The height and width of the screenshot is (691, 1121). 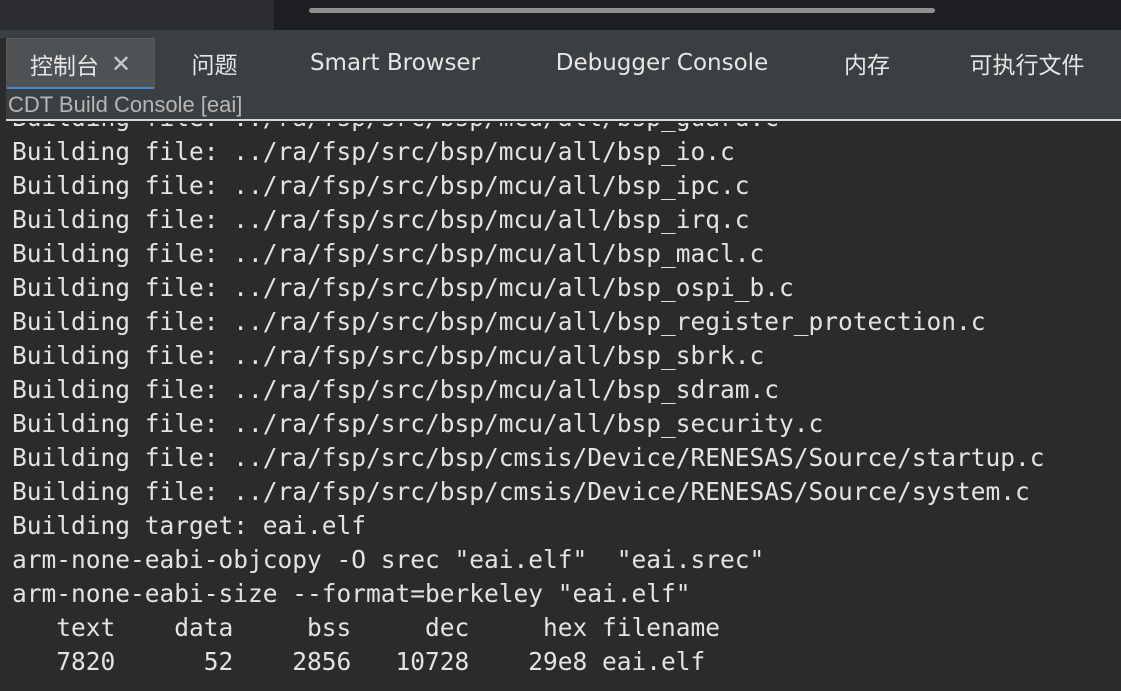 I want to click on tab-memory-label: 内存, so click(x=867, y=66).